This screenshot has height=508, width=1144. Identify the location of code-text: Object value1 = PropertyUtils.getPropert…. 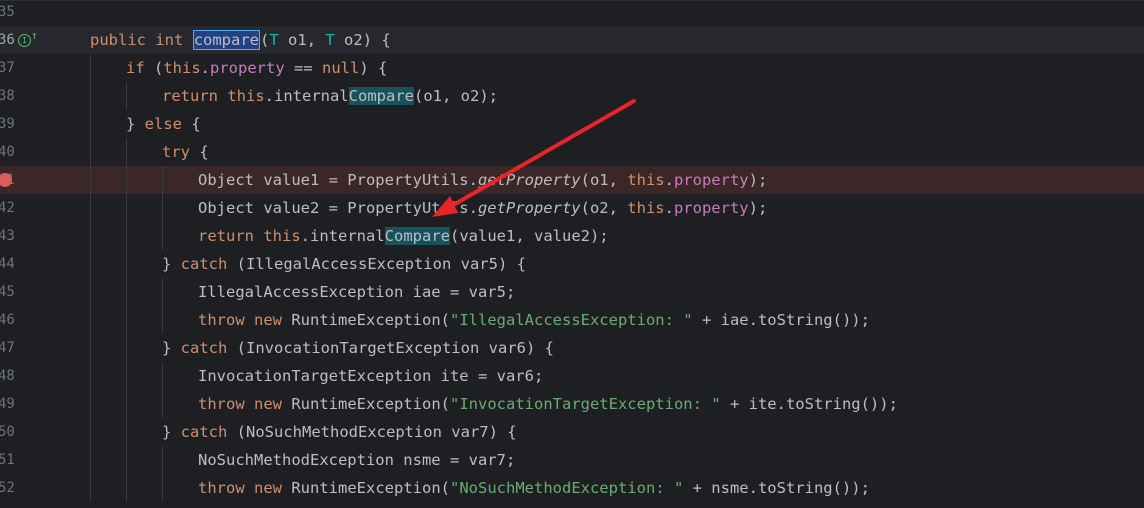
(482, 180).